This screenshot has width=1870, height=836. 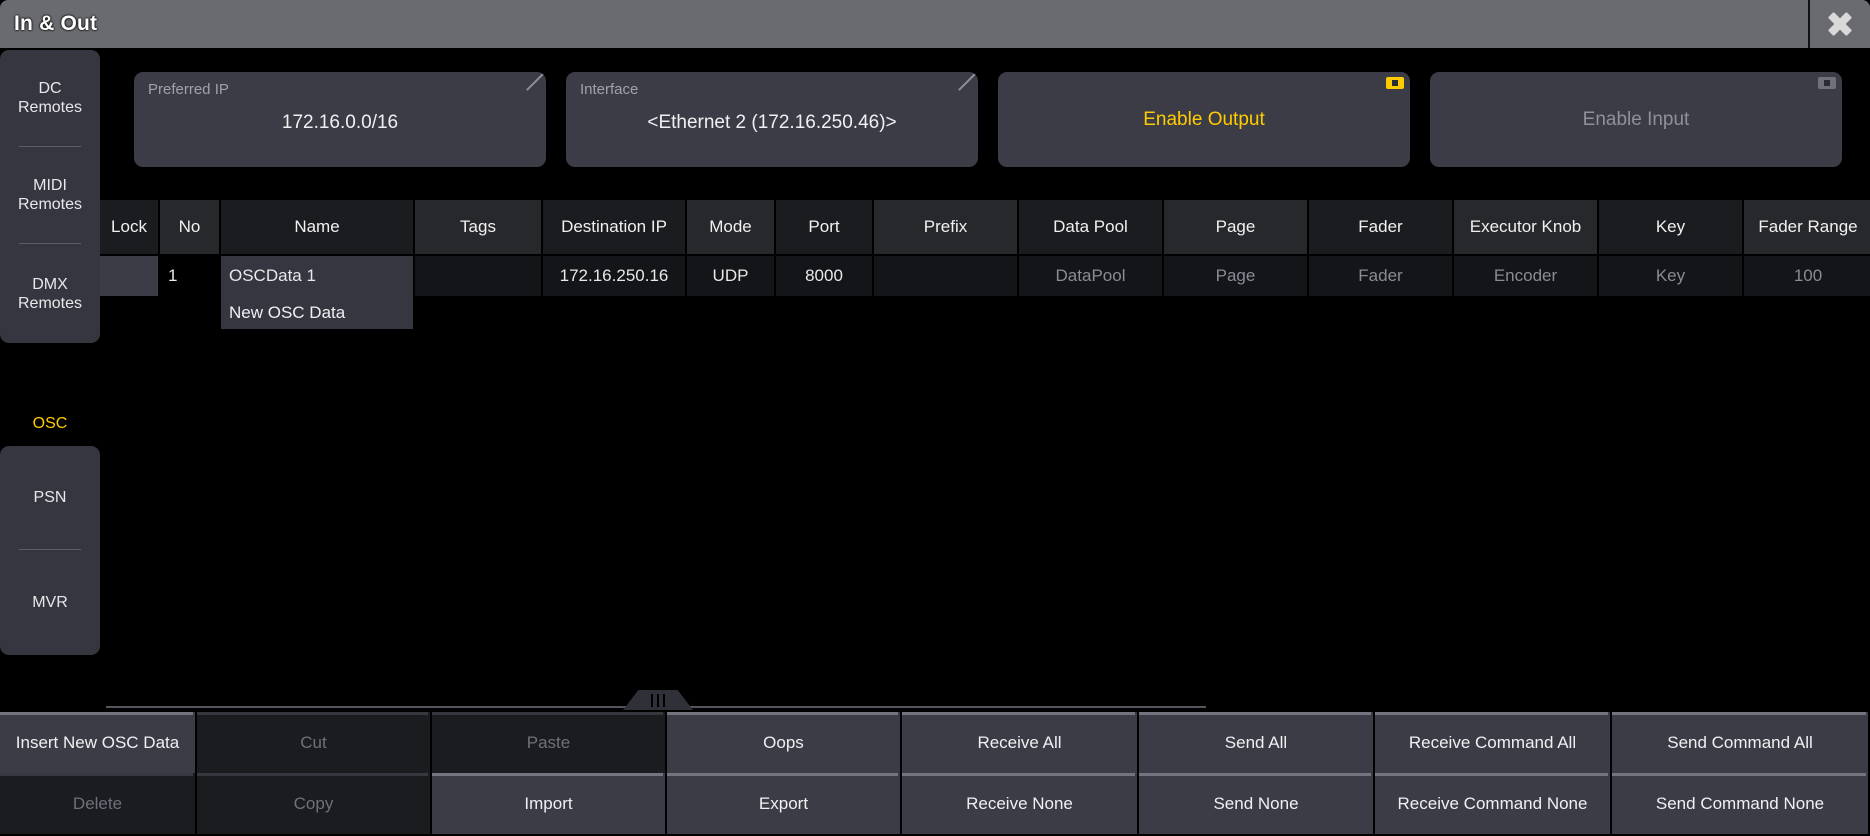 What do you see at coordinates (318, 228) in the screenshot?
I see `table-header-name: Name` at bounding box center [318, 228].